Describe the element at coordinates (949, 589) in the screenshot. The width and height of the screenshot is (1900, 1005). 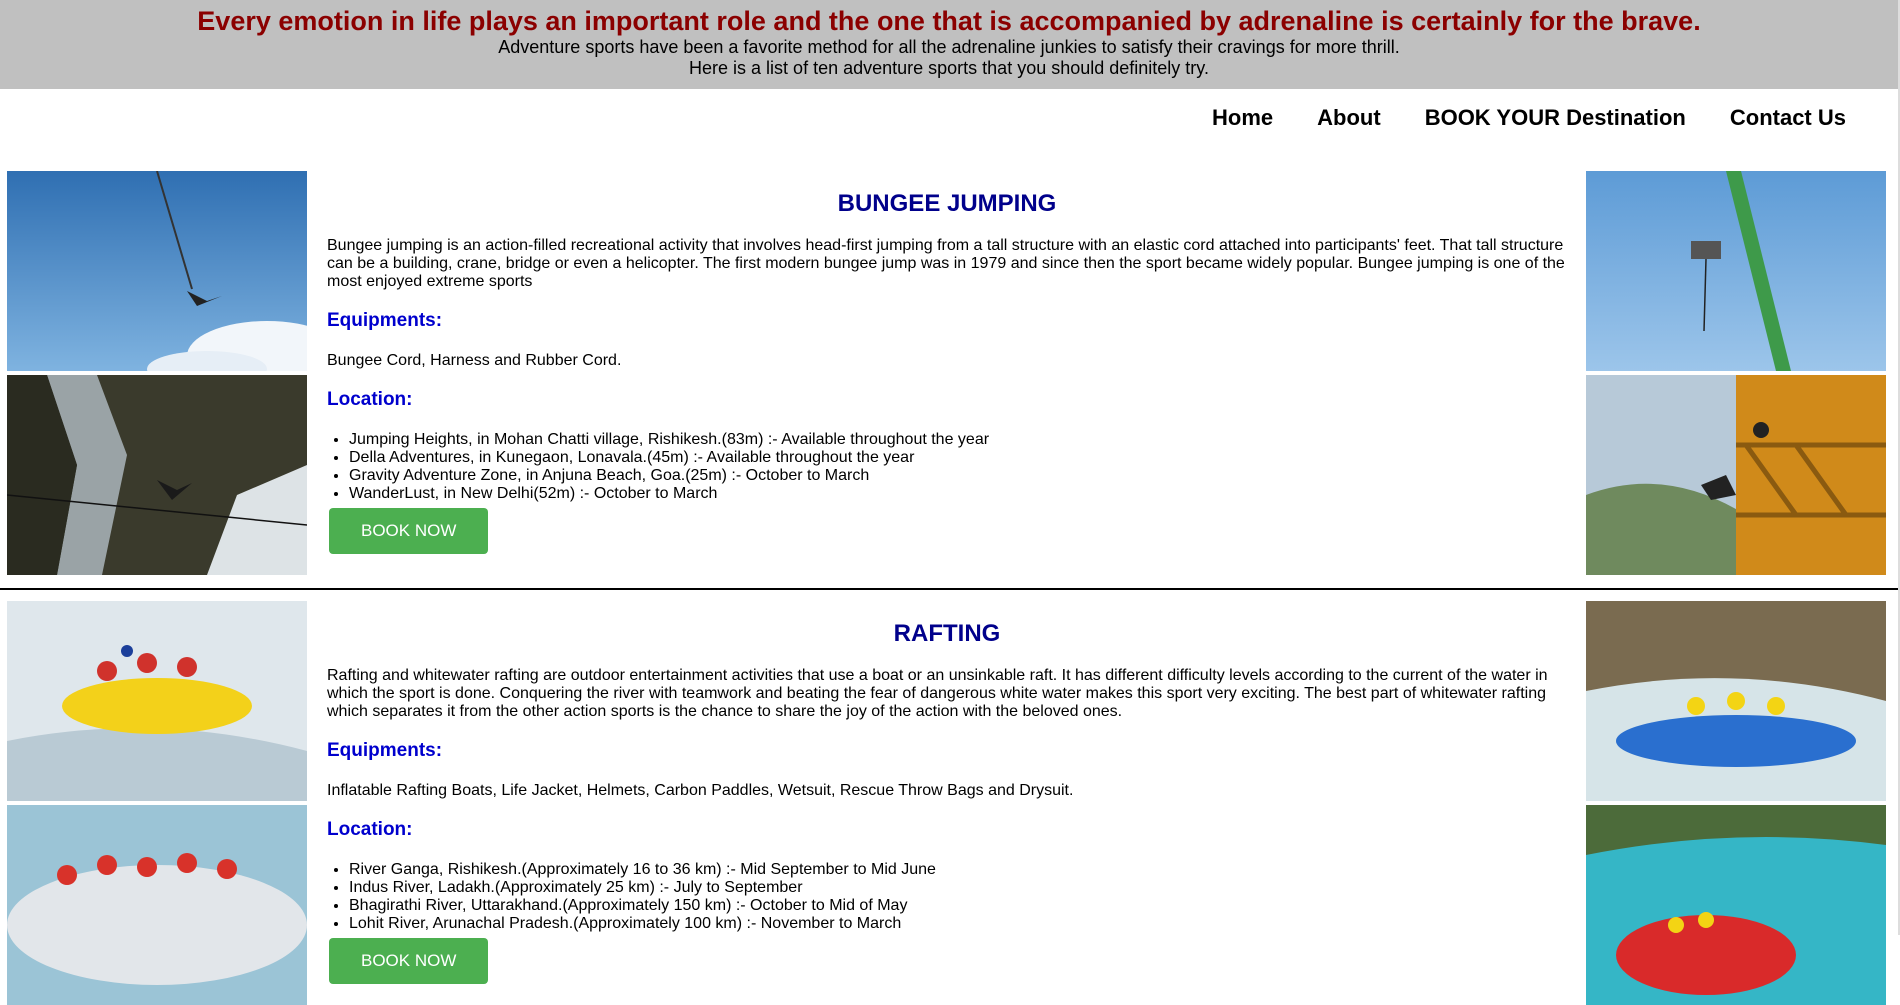
I see `section-divider` at that location.